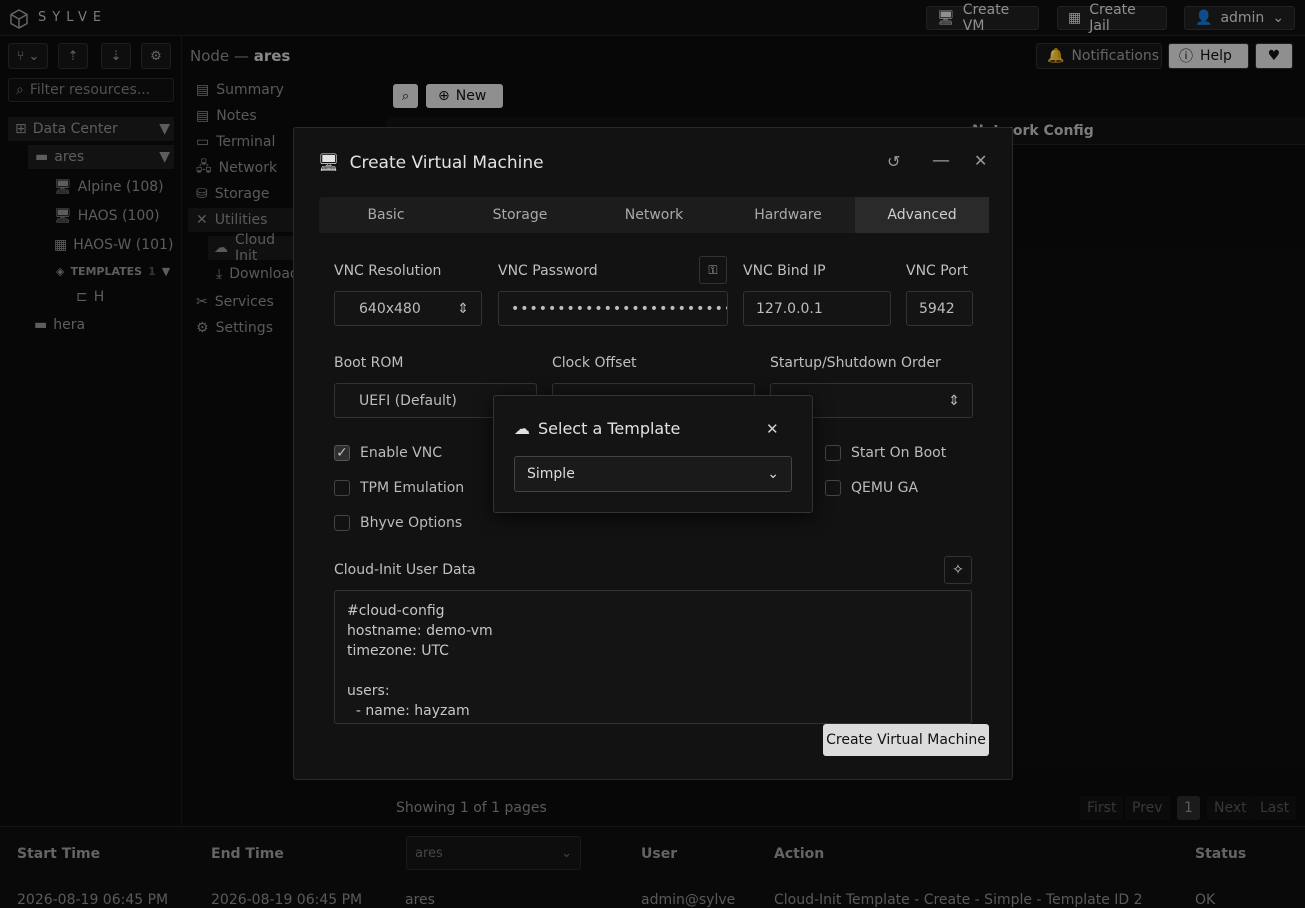 The width and height of the screenshot is (1305, 908). I want to click on vnc-bind-label: VNC Bind IP, so click(784, 271).